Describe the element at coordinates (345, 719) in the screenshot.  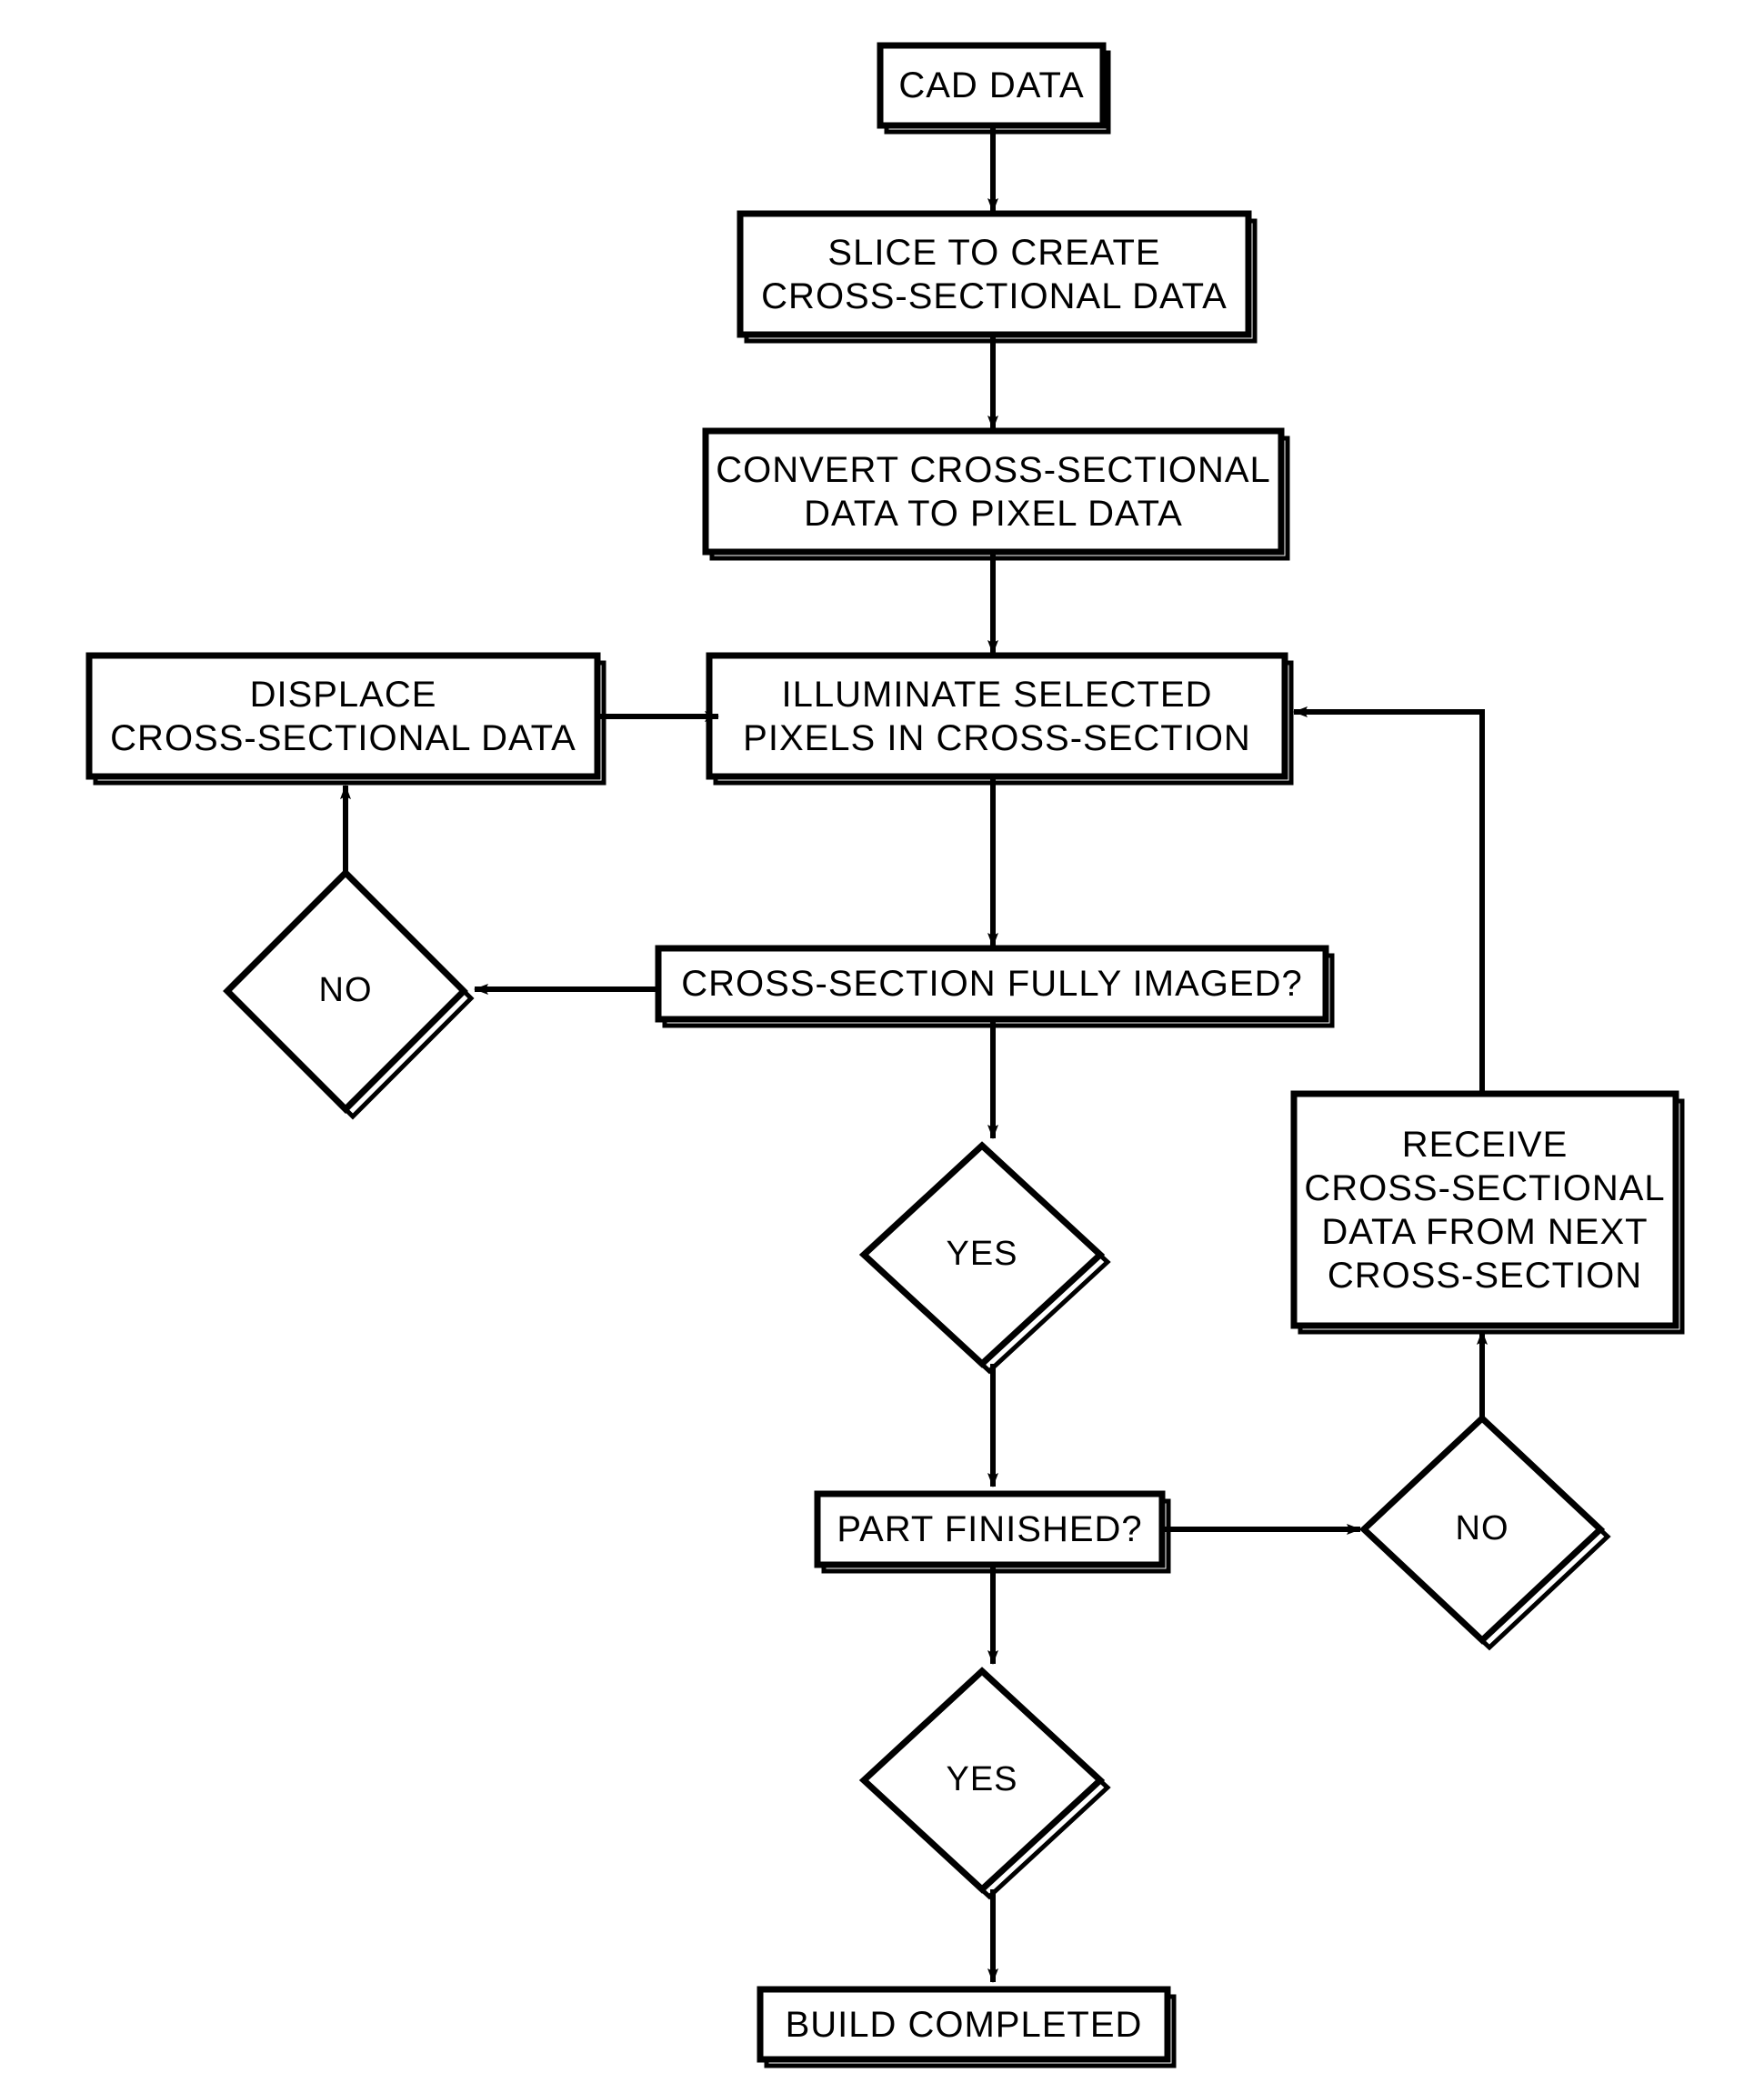
I see `node-displace` at that location.